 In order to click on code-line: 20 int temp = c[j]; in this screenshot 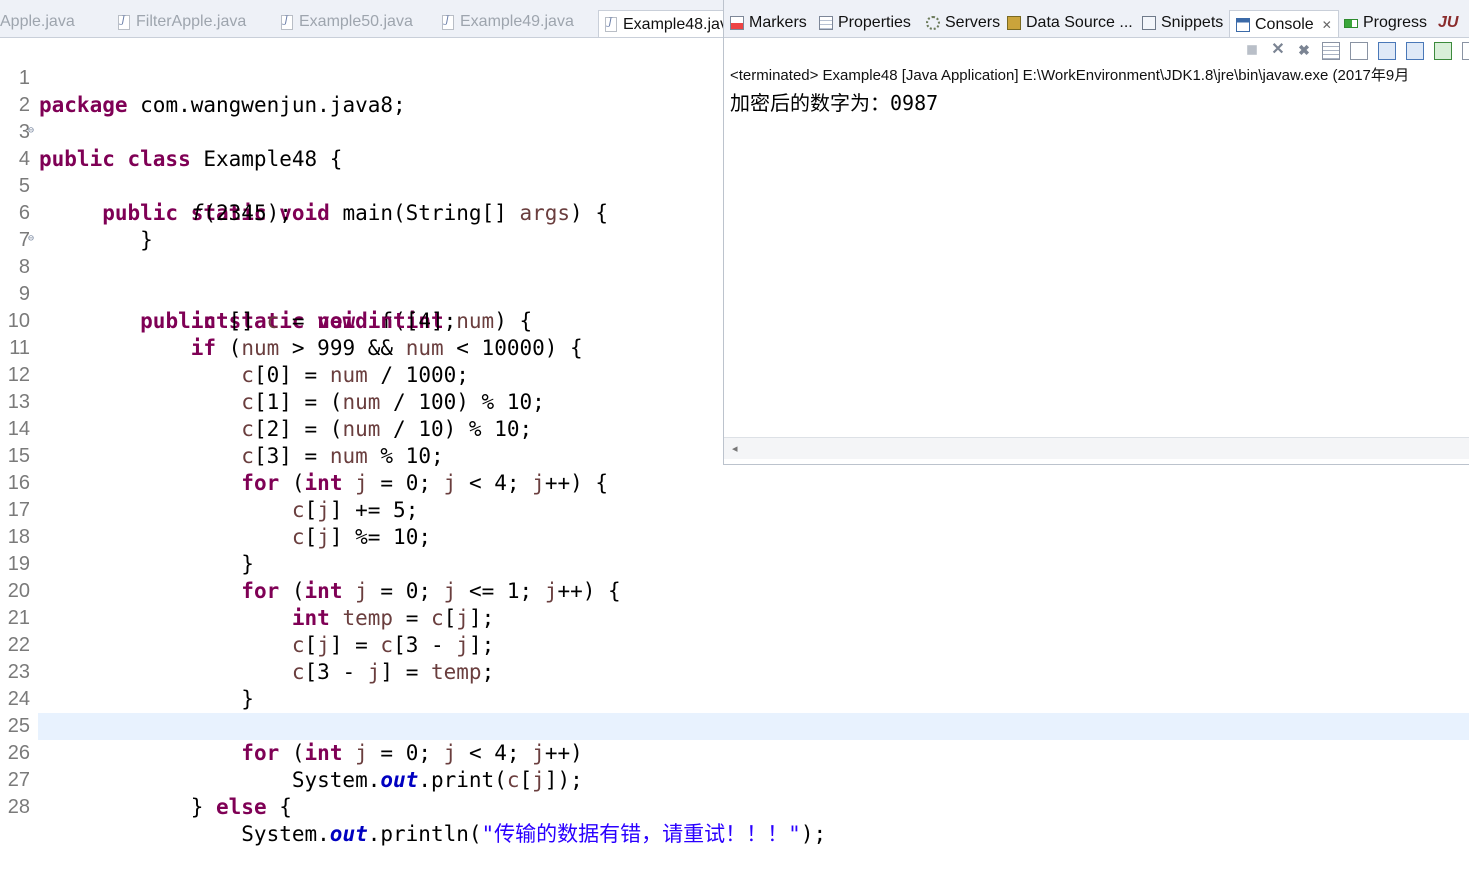, I will do `click(251, 605)`.